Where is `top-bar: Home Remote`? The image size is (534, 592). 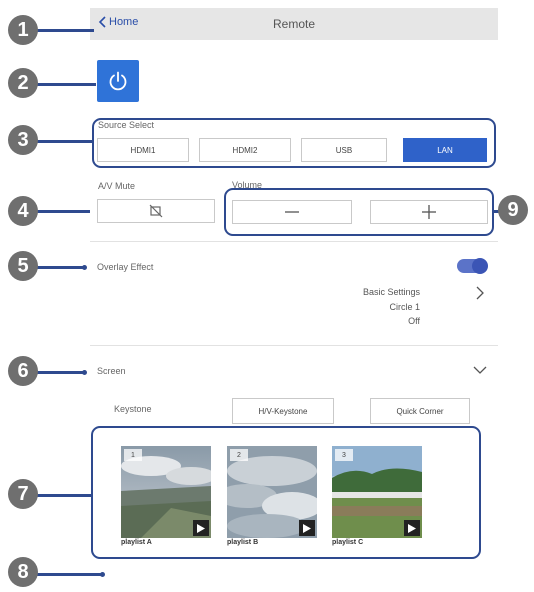 top-bar: Home Remote is located at coordinates (294, 24).